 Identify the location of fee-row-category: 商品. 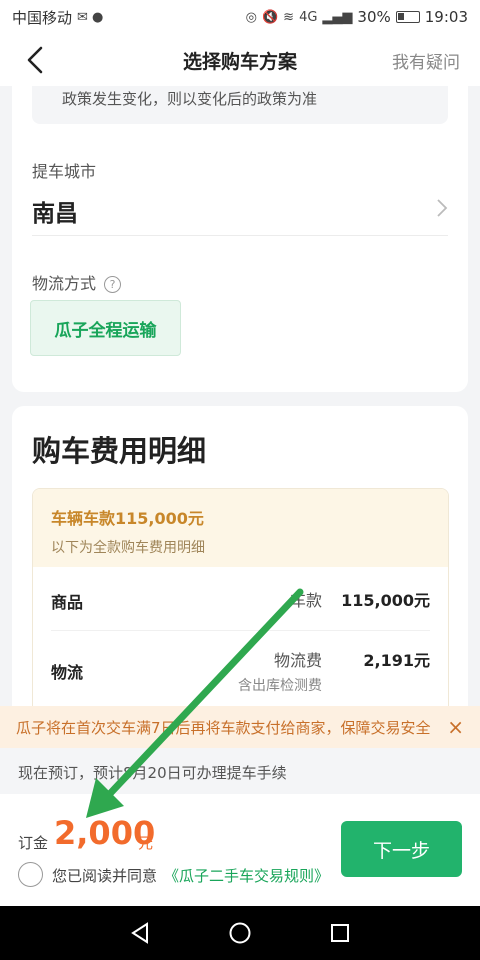
(67, 602).